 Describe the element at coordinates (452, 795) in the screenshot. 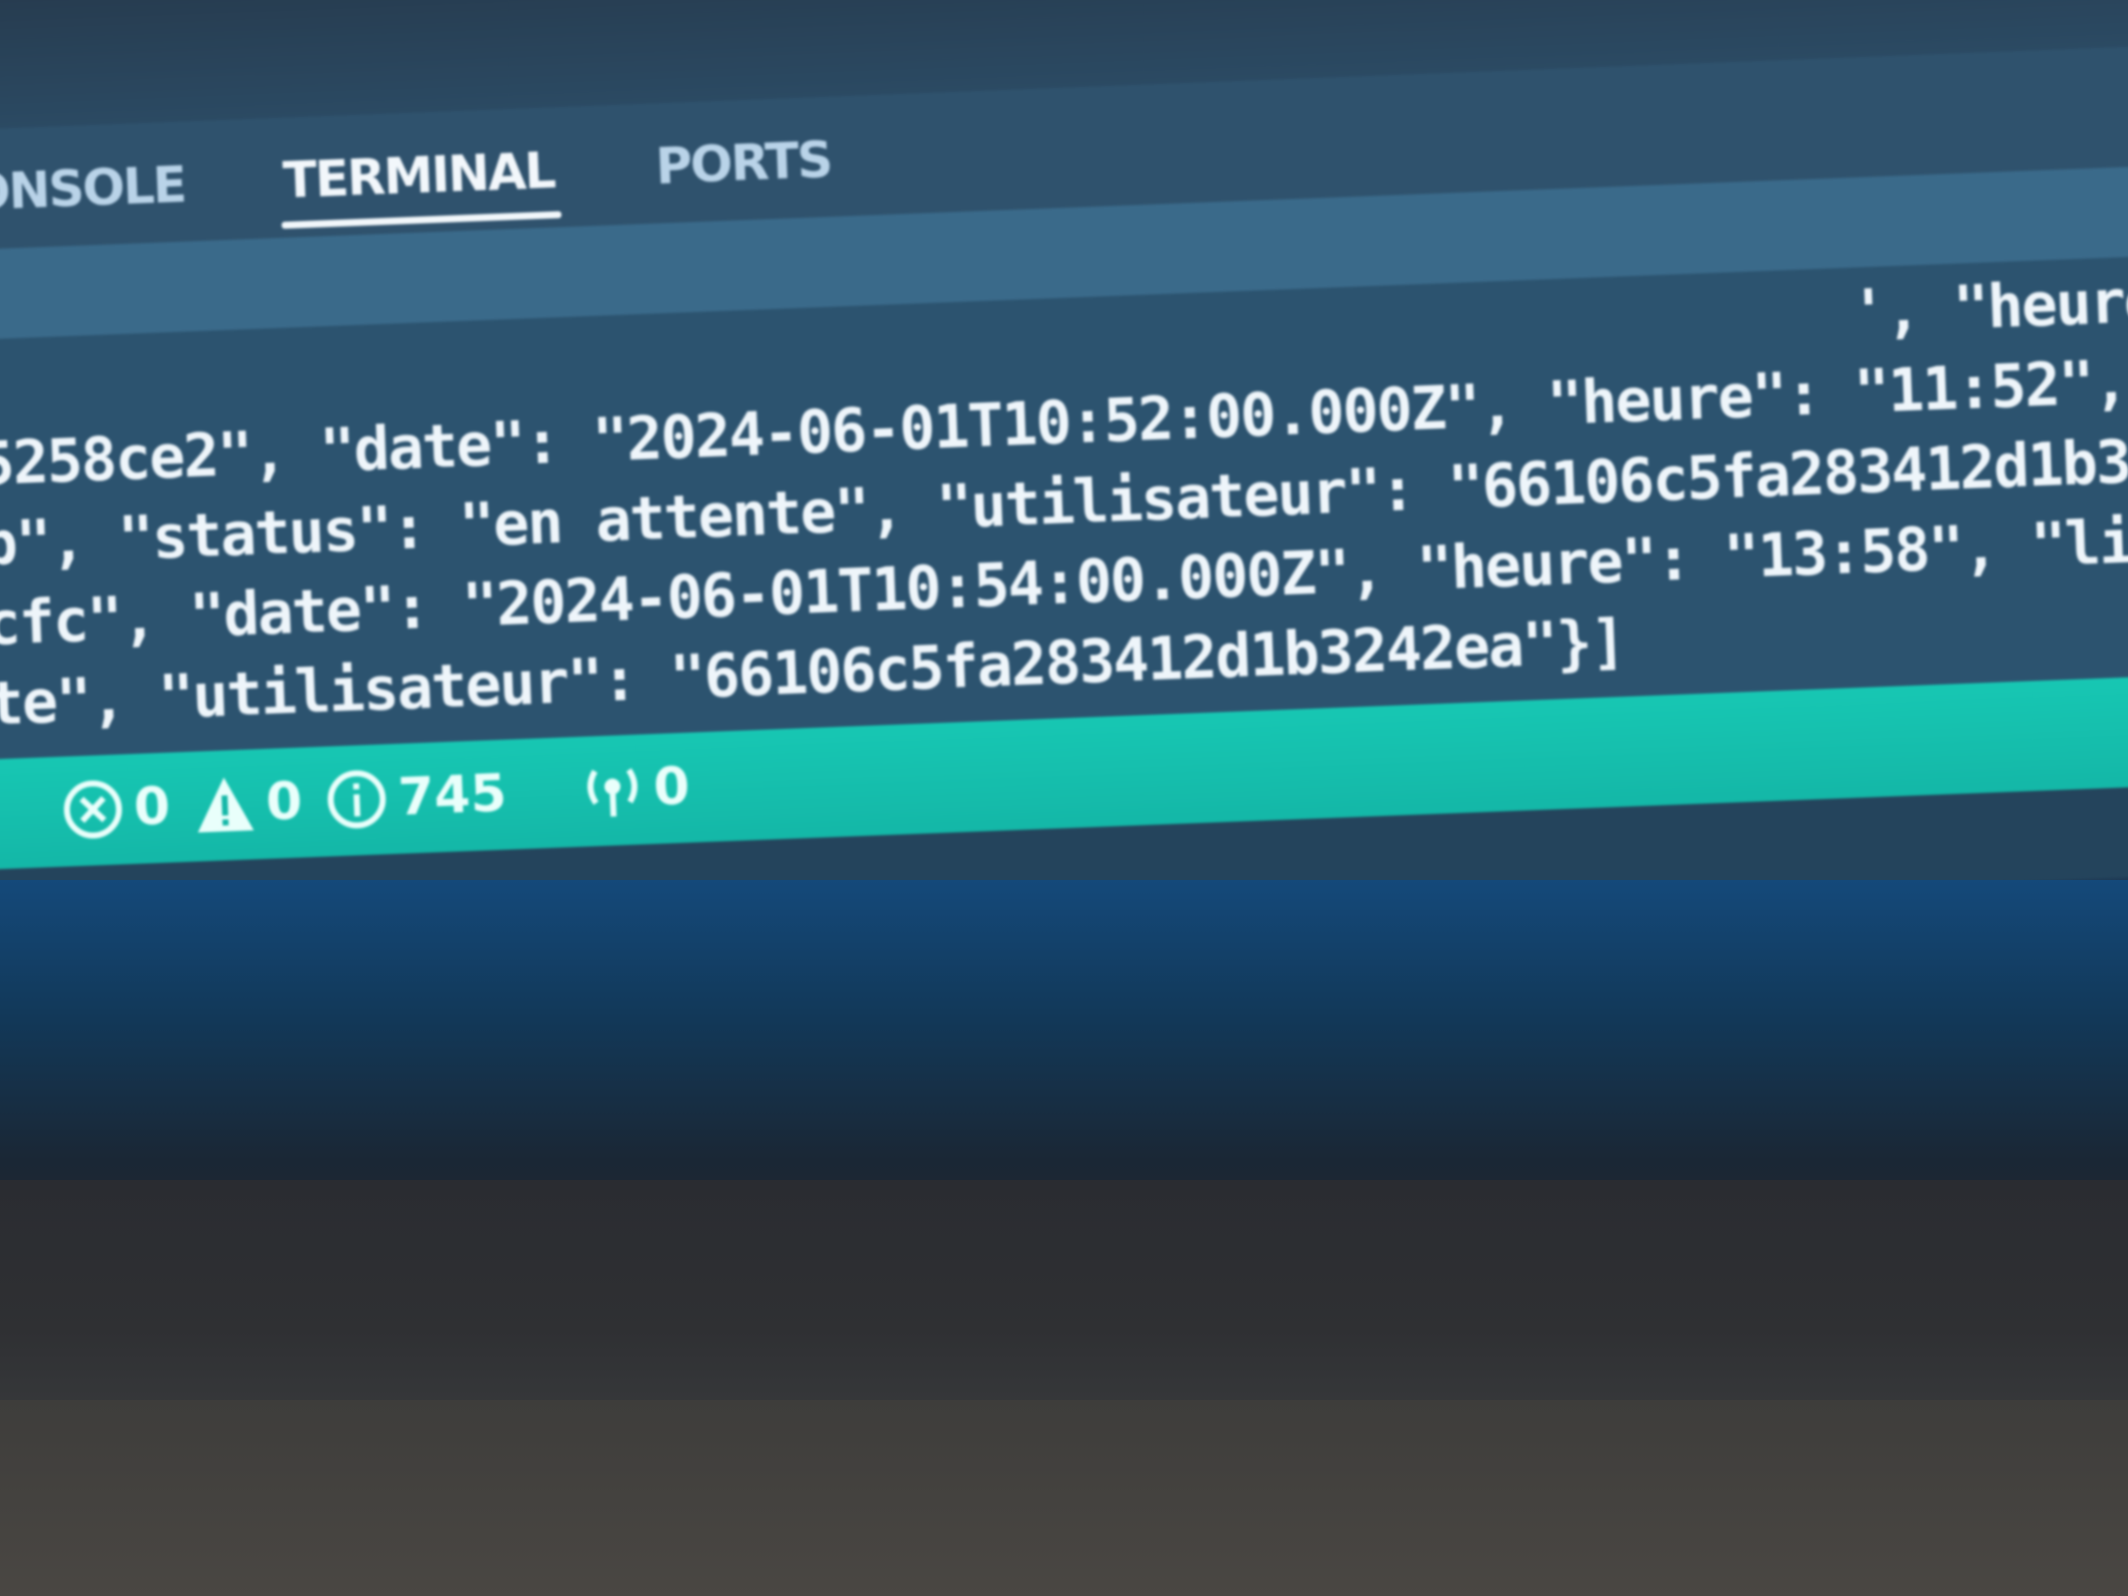

I see `info-count: 745` at that location.